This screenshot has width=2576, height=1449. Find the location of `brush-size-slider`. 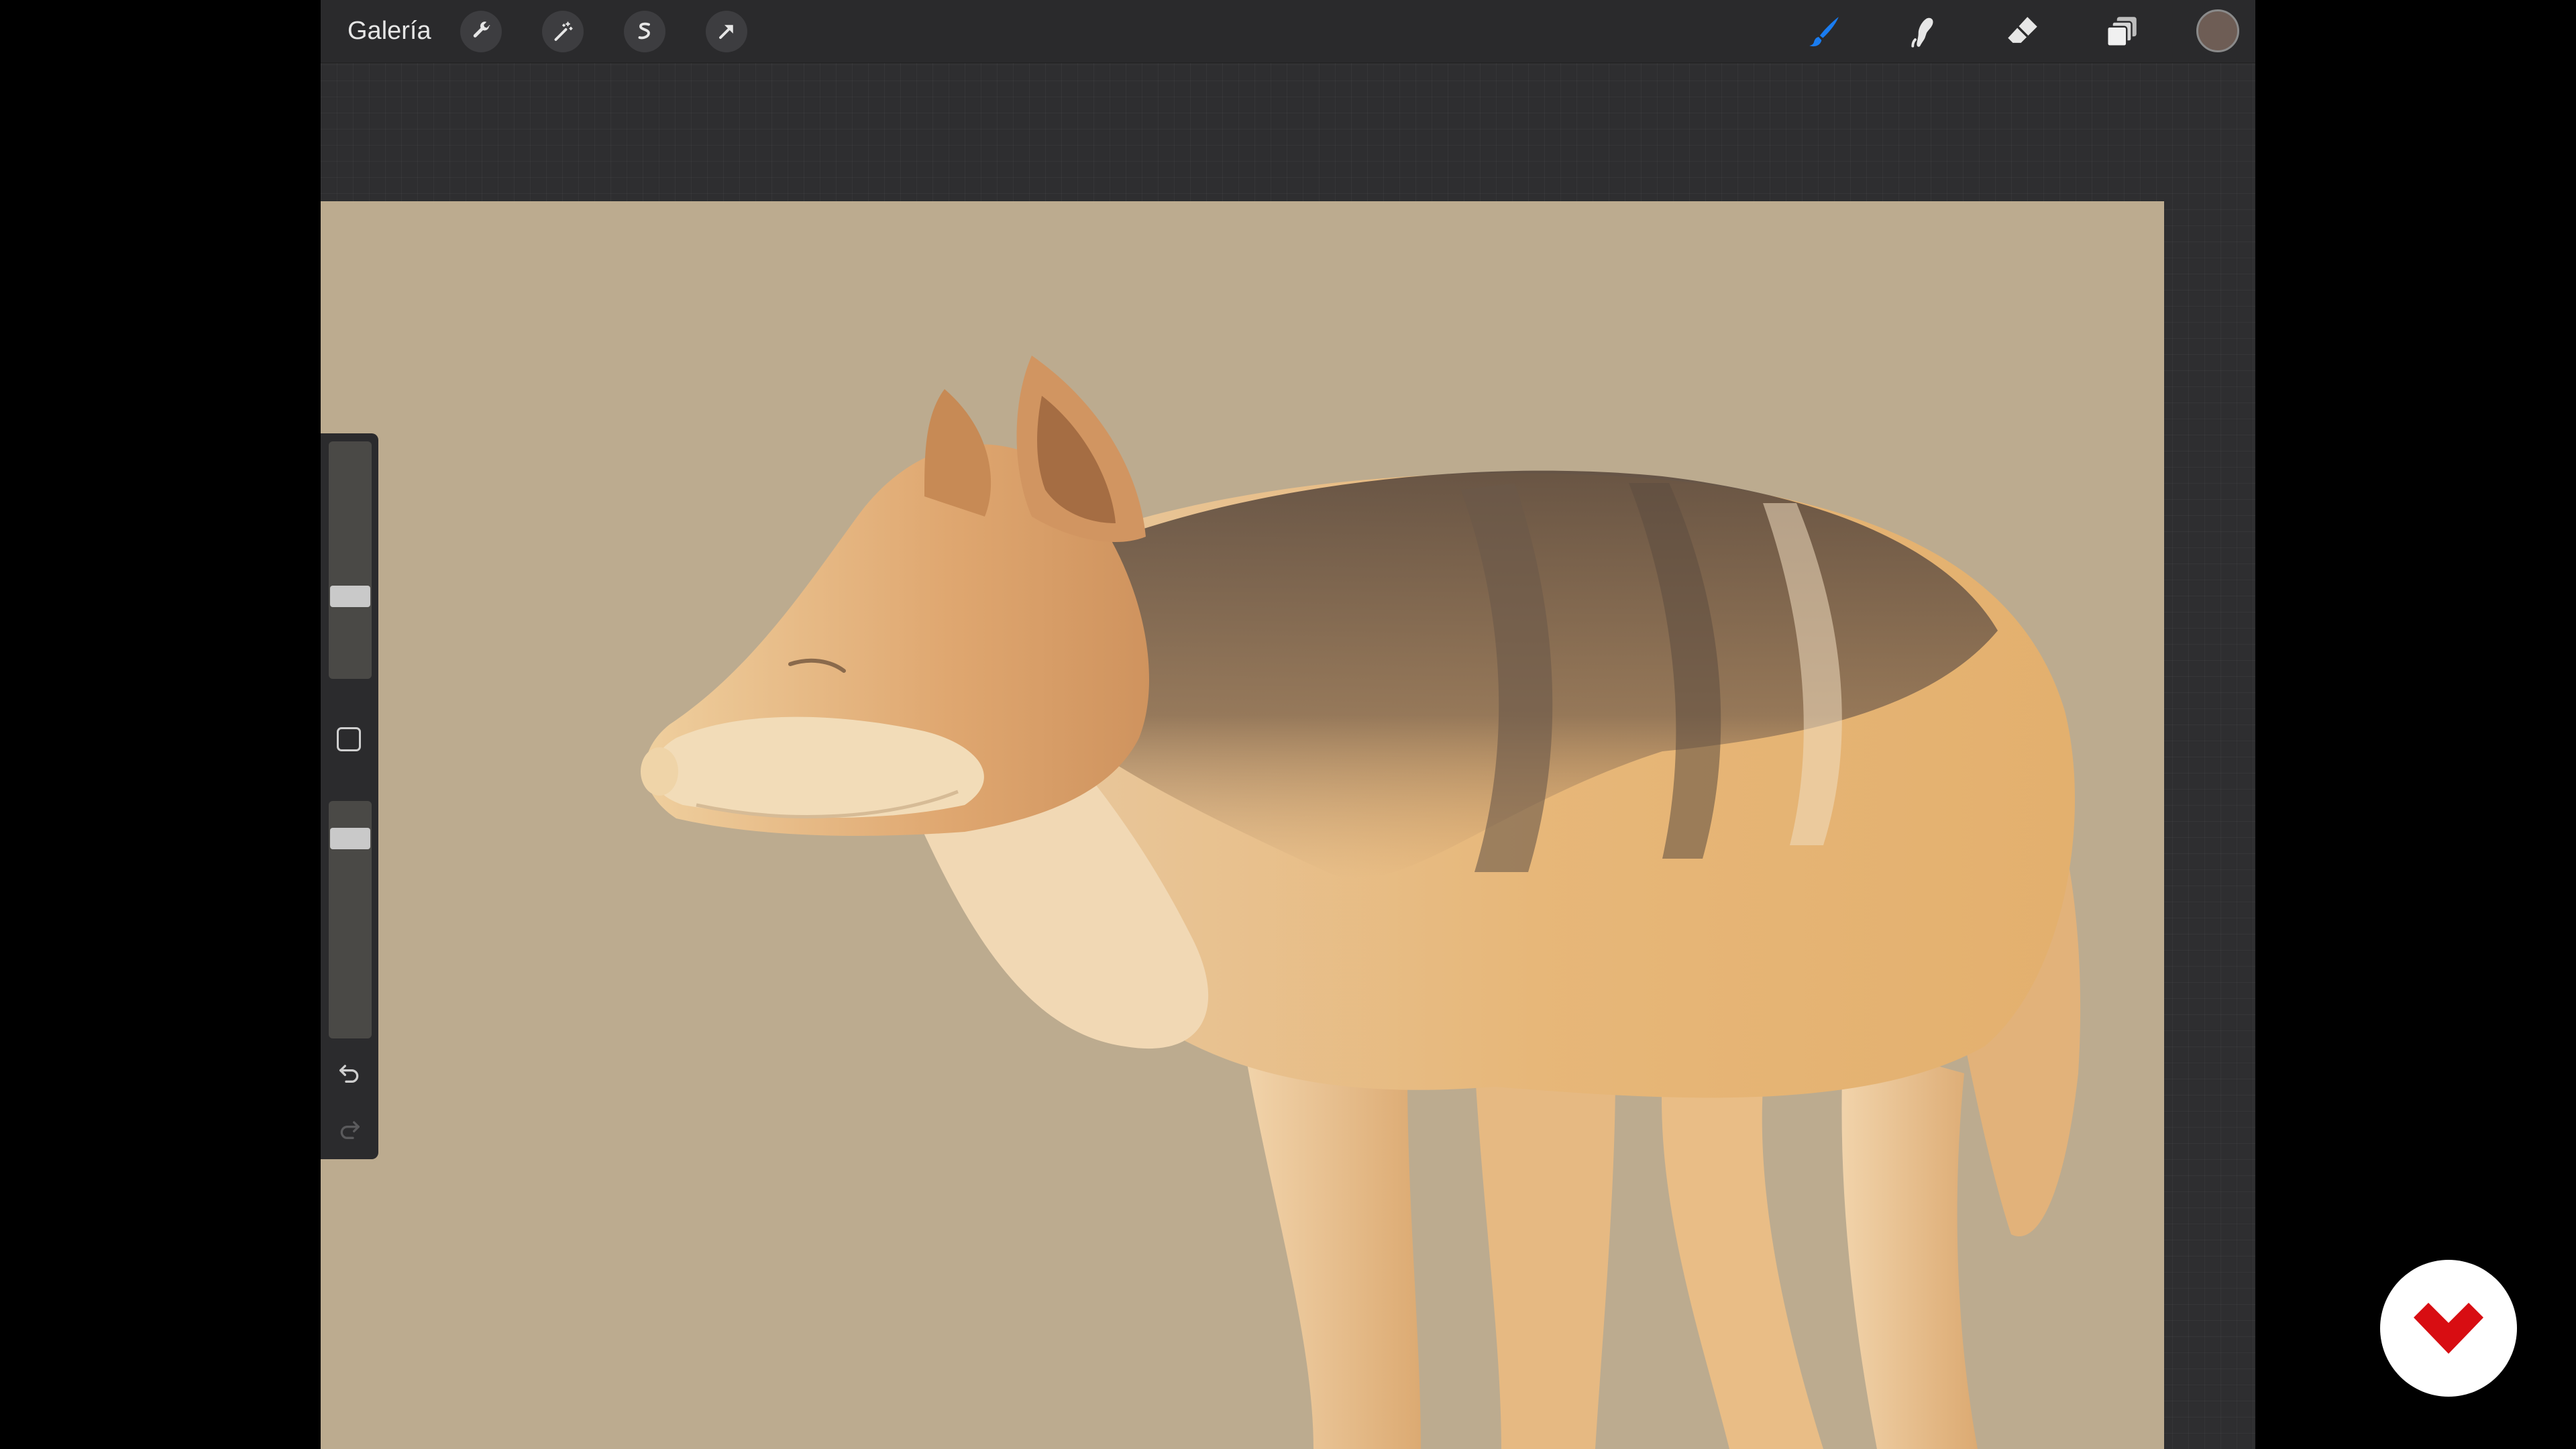

brush-size-slider is located at coordinates (350, 560).